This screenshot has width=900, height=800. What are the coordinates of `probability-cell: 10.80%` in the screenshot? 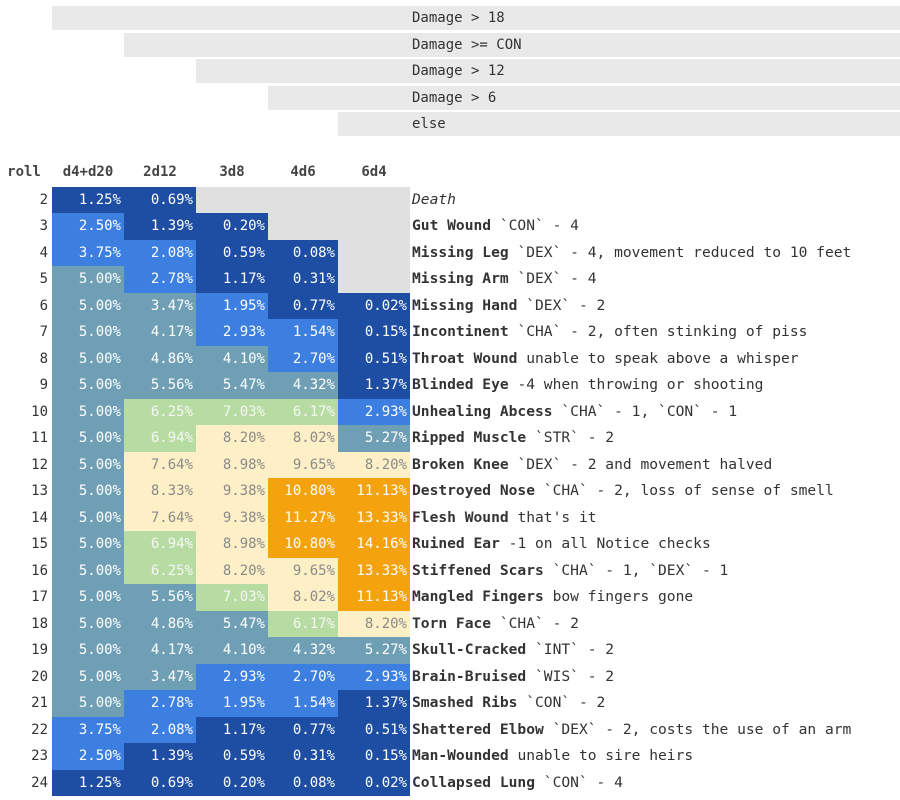 It's located at (303, 544).